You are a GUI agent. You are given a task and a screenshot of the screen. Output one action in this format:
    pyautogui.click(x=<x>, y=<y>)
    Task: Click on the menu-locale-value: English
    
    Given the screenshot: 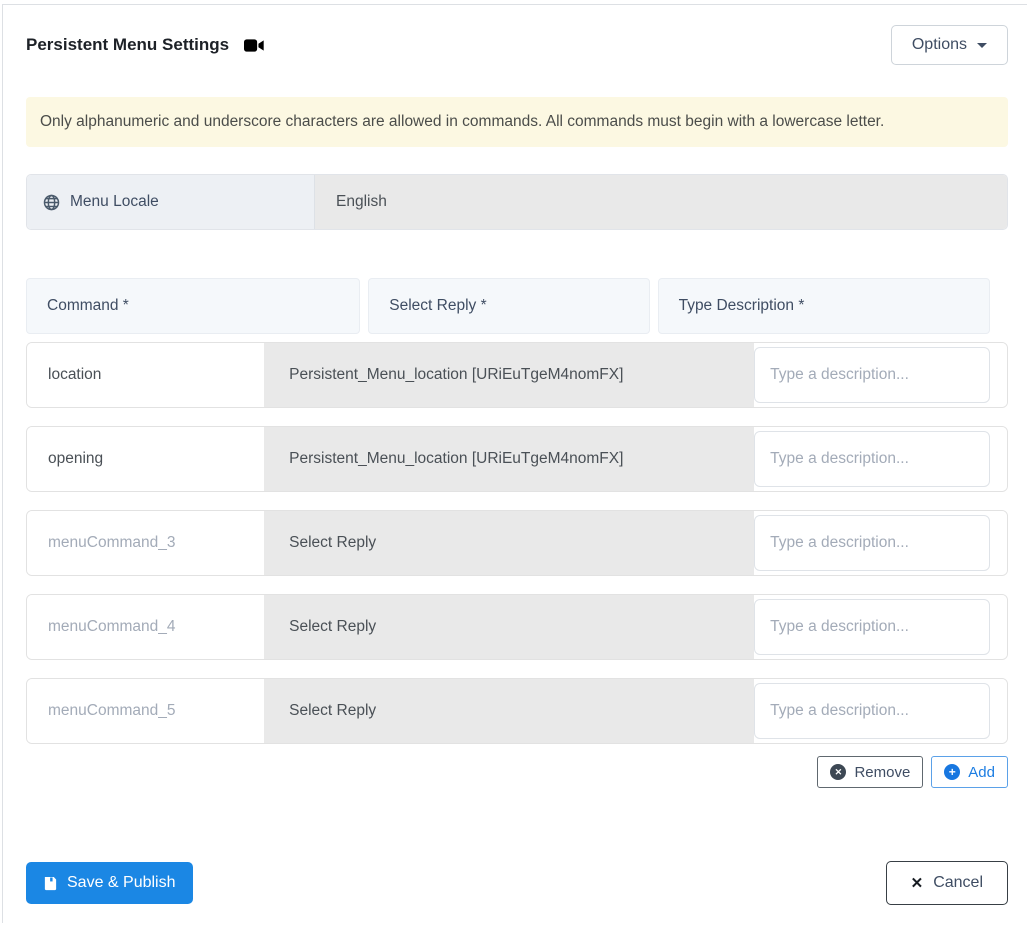 What is the action you would take?
    pyautogui.click(x=361, y=201)
    